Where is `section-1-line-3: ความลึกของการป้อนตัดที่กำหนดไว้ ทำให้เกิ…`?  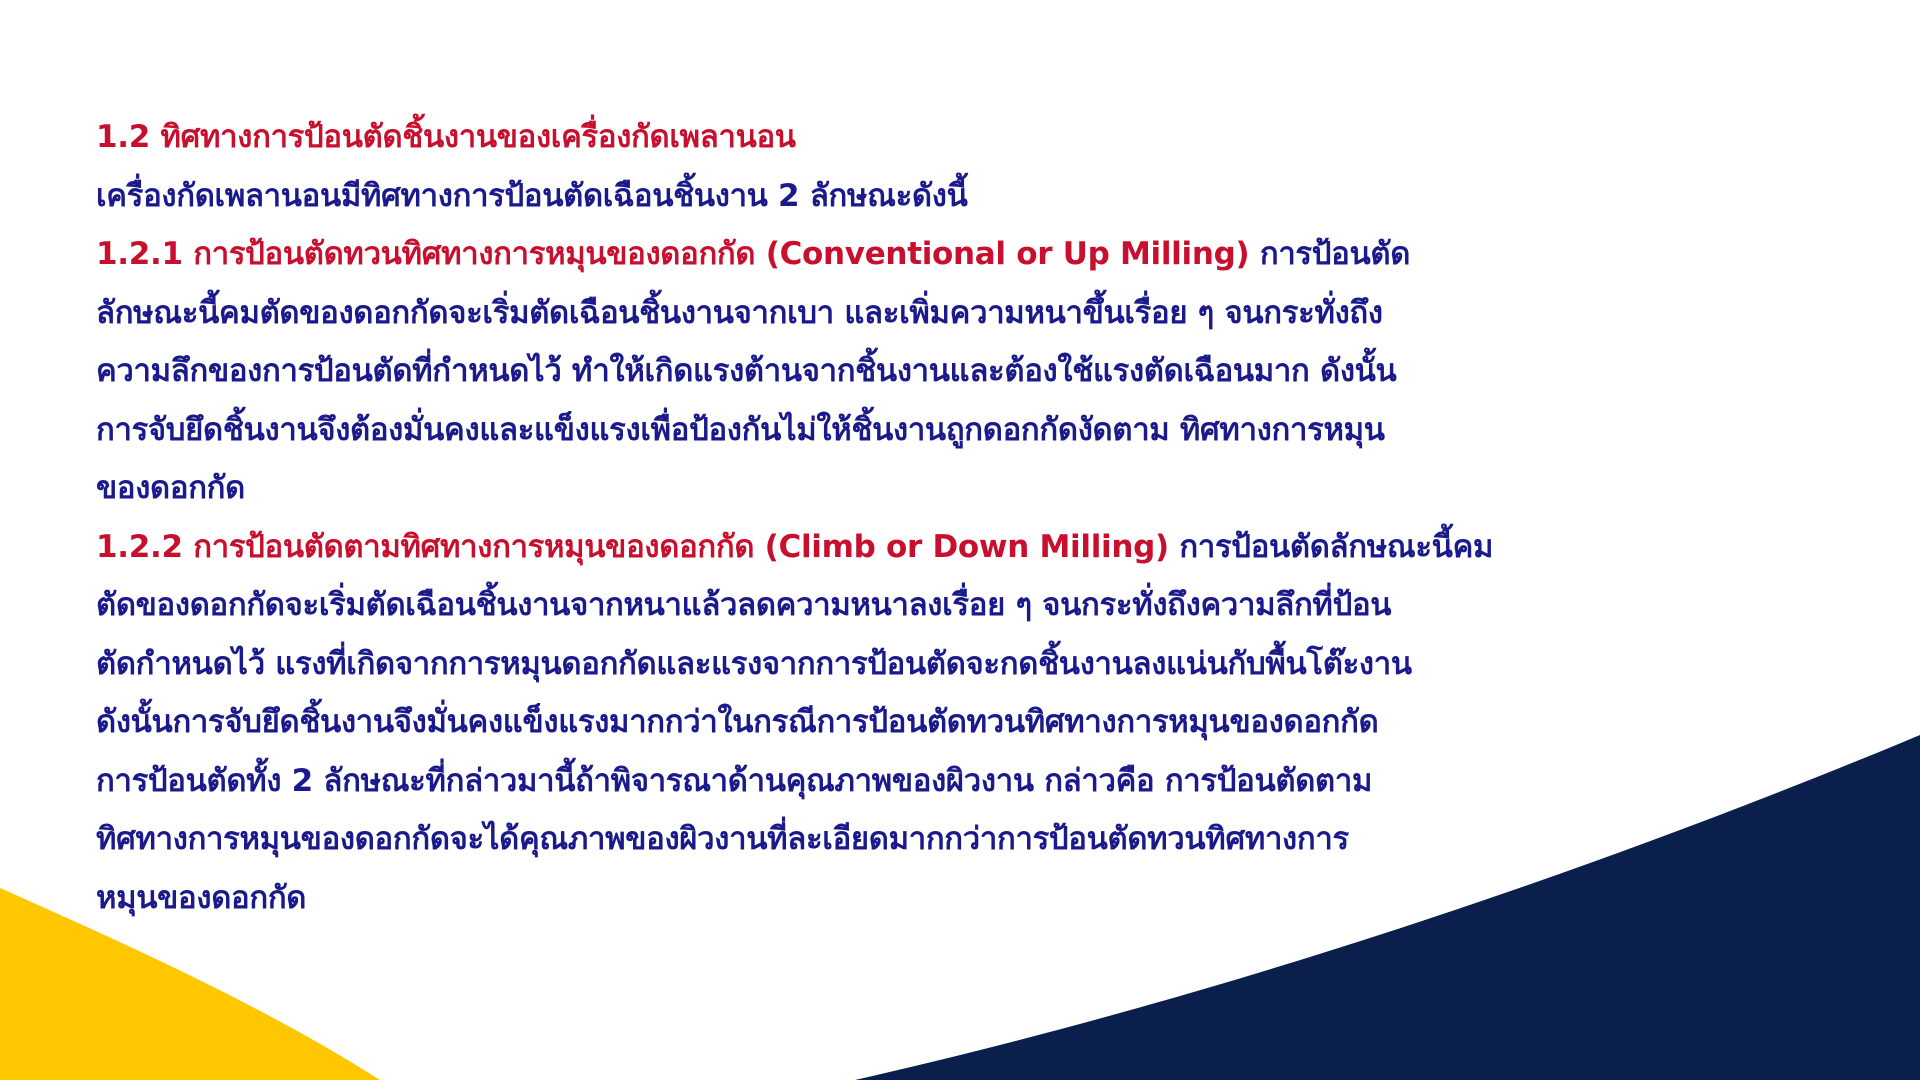
section-1-line-3: ความลึกของการป้อนตัดที่กำหนดไว้ ทำให้เกิ… is located at coordinates (746, 371).